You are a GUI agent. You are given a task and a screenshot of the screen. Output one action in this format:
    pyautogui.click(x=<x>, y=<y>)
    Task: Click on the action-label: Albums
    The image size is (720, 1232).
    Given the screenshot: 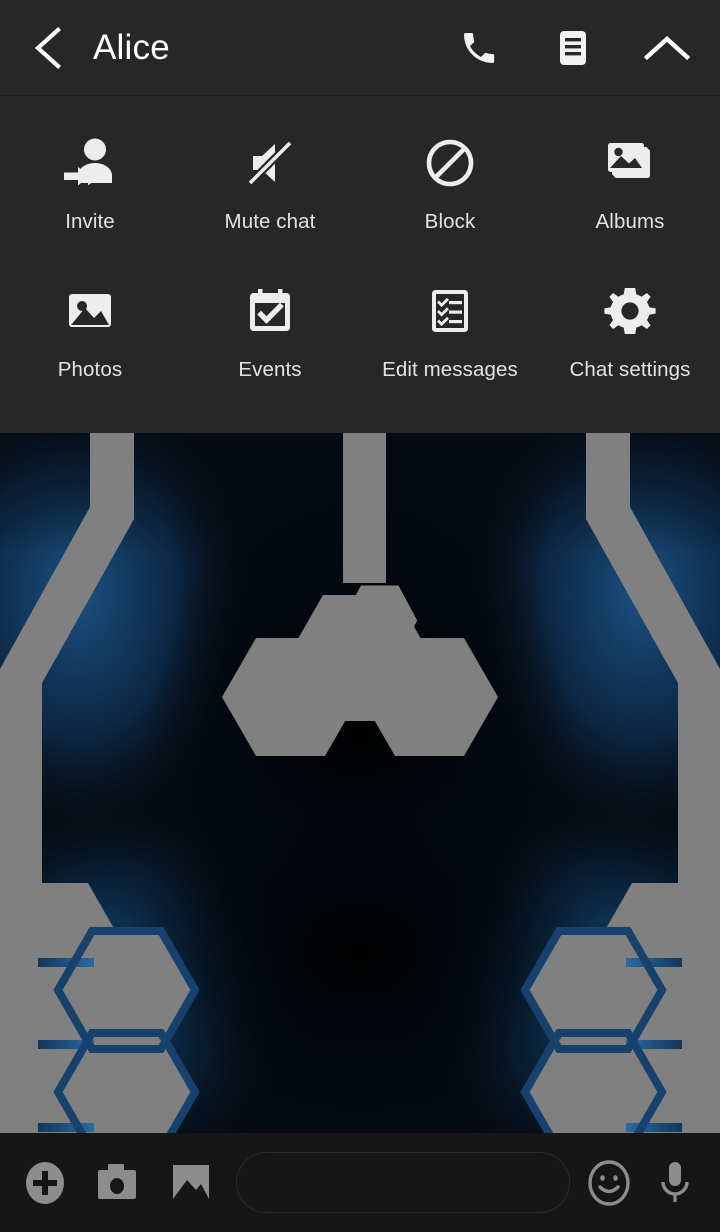 What is the action you would take?
    pyautogui.click(x=630, y=221)
    